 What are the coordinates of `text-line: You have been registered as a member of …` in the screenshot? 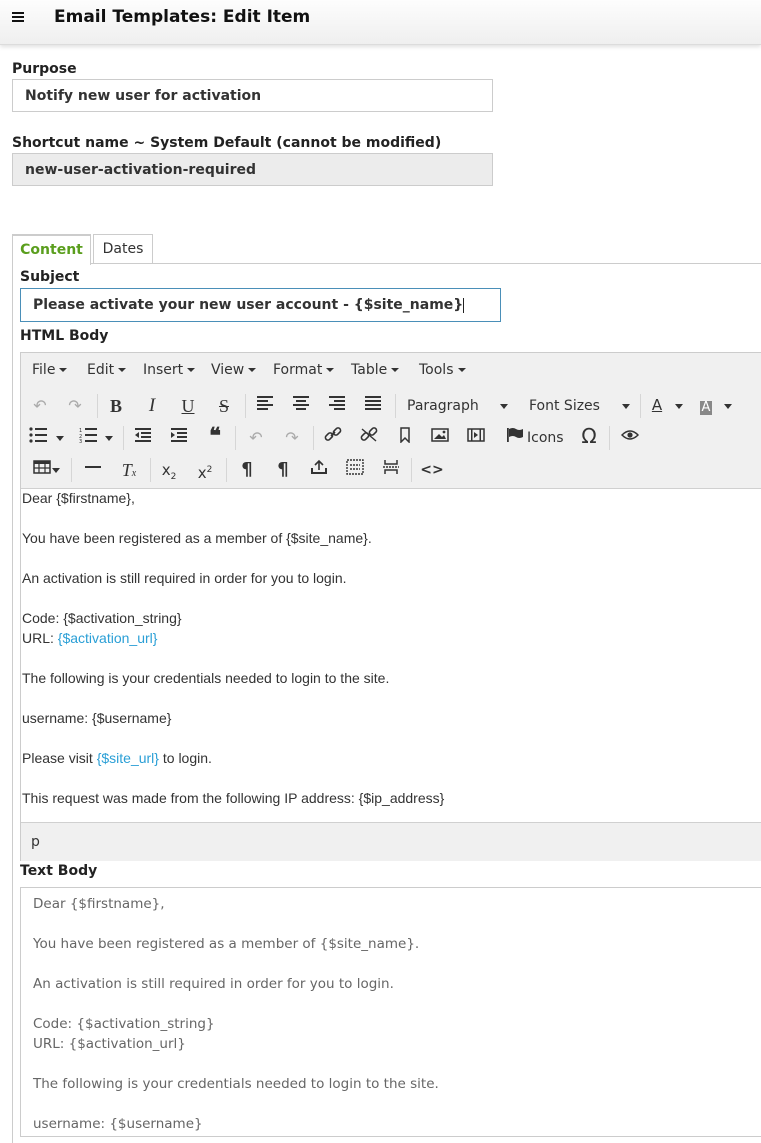 It's located at (226, 944).